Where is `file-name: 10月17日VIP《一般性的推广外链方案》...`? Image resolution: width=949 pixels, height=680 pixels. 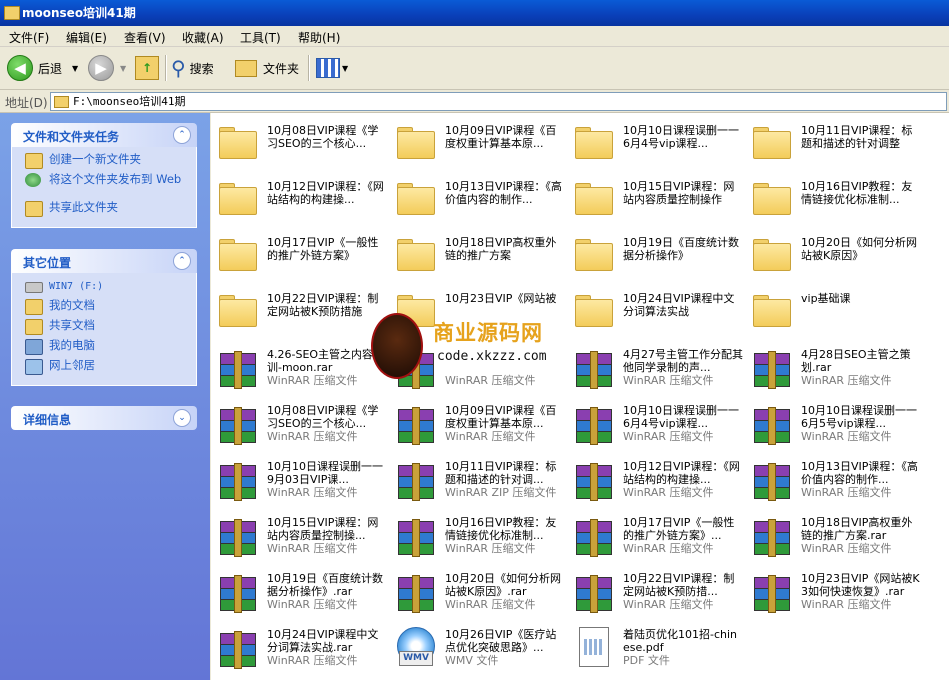 file-name: 10月17日VIP《一般性的推广外链方案》... is located at coordinates (679, 529).